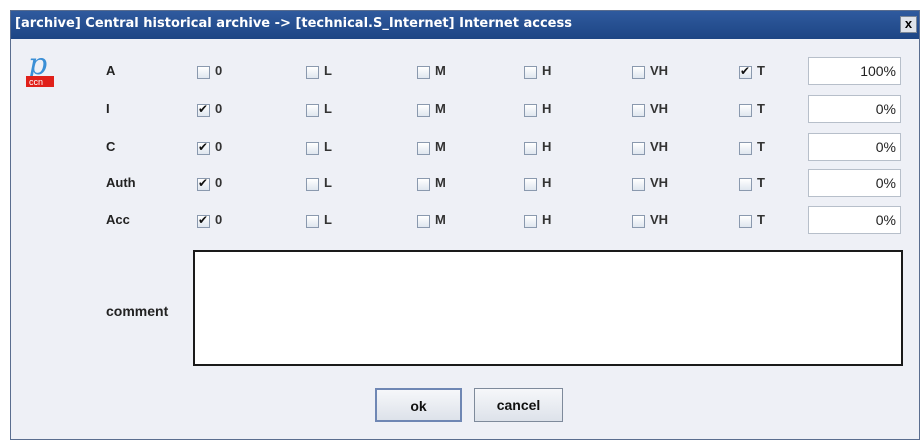  I want to click on cancel-button: cancel, so click(518, 405).